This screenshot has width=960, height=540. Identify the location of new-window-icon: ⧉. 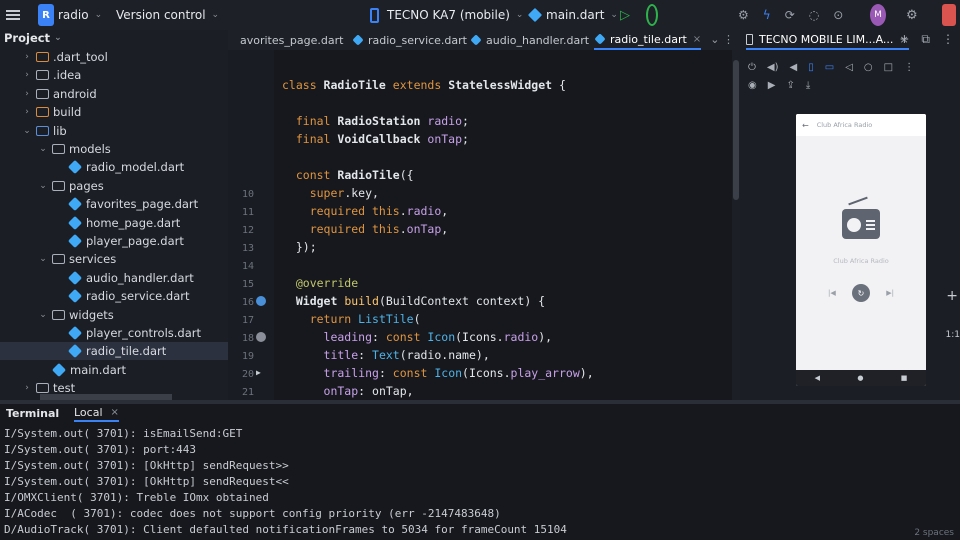
(925, 39).